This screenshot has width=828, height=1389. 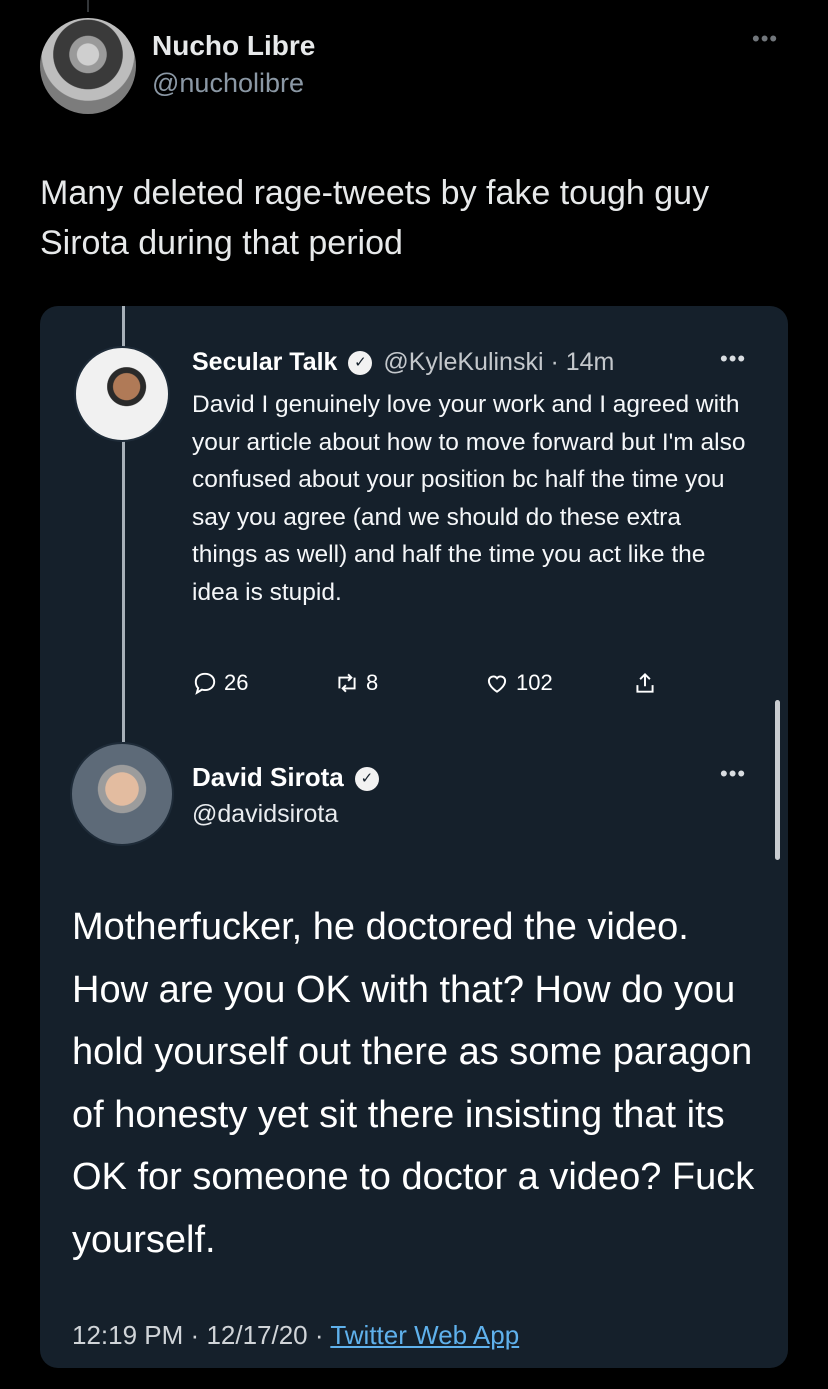 What do you see at coordinates (265, 362) in the screenshot?
I see `quoted-display-name: Secular Talk` at bounding box center [265, 362].